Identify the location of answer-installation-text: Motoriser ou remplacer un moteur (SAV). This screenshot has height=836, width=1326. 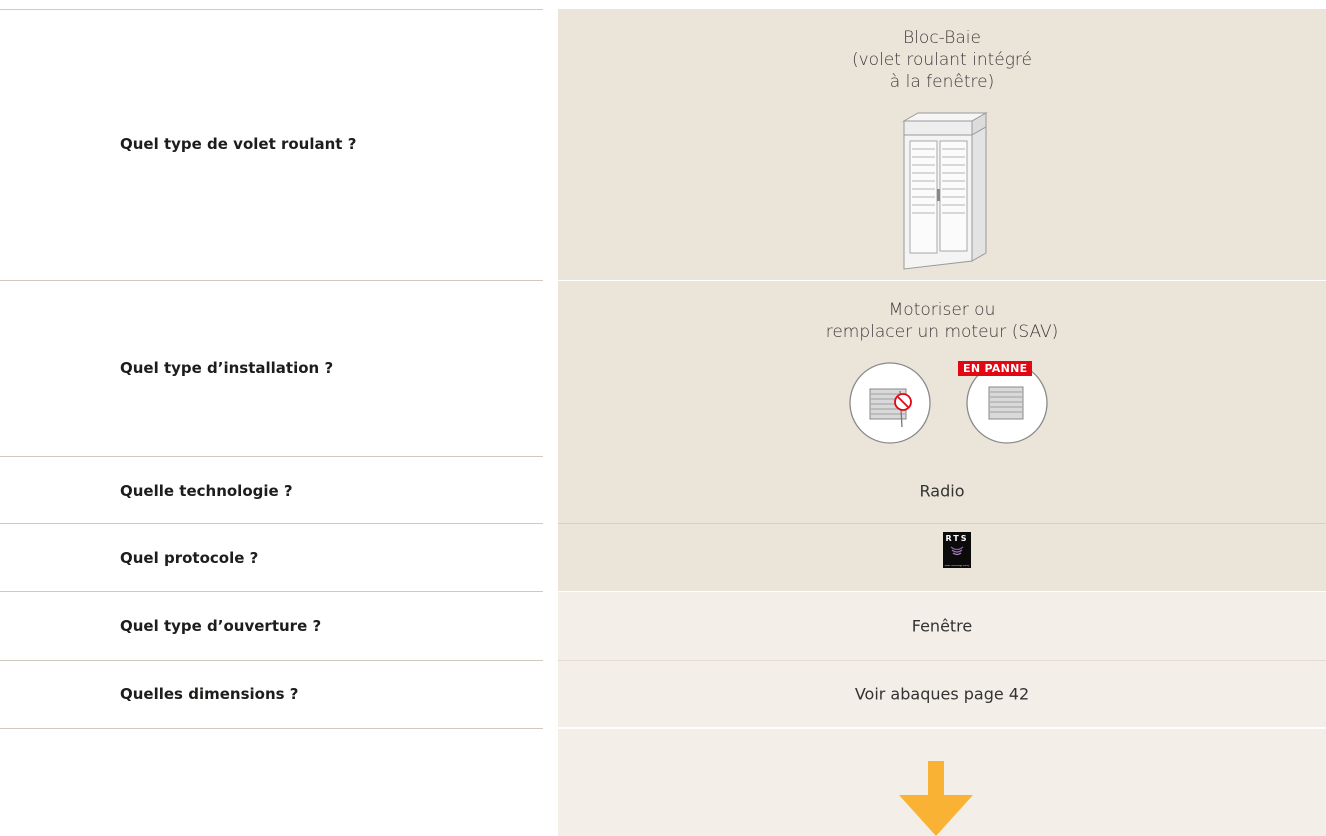
(942, 321).